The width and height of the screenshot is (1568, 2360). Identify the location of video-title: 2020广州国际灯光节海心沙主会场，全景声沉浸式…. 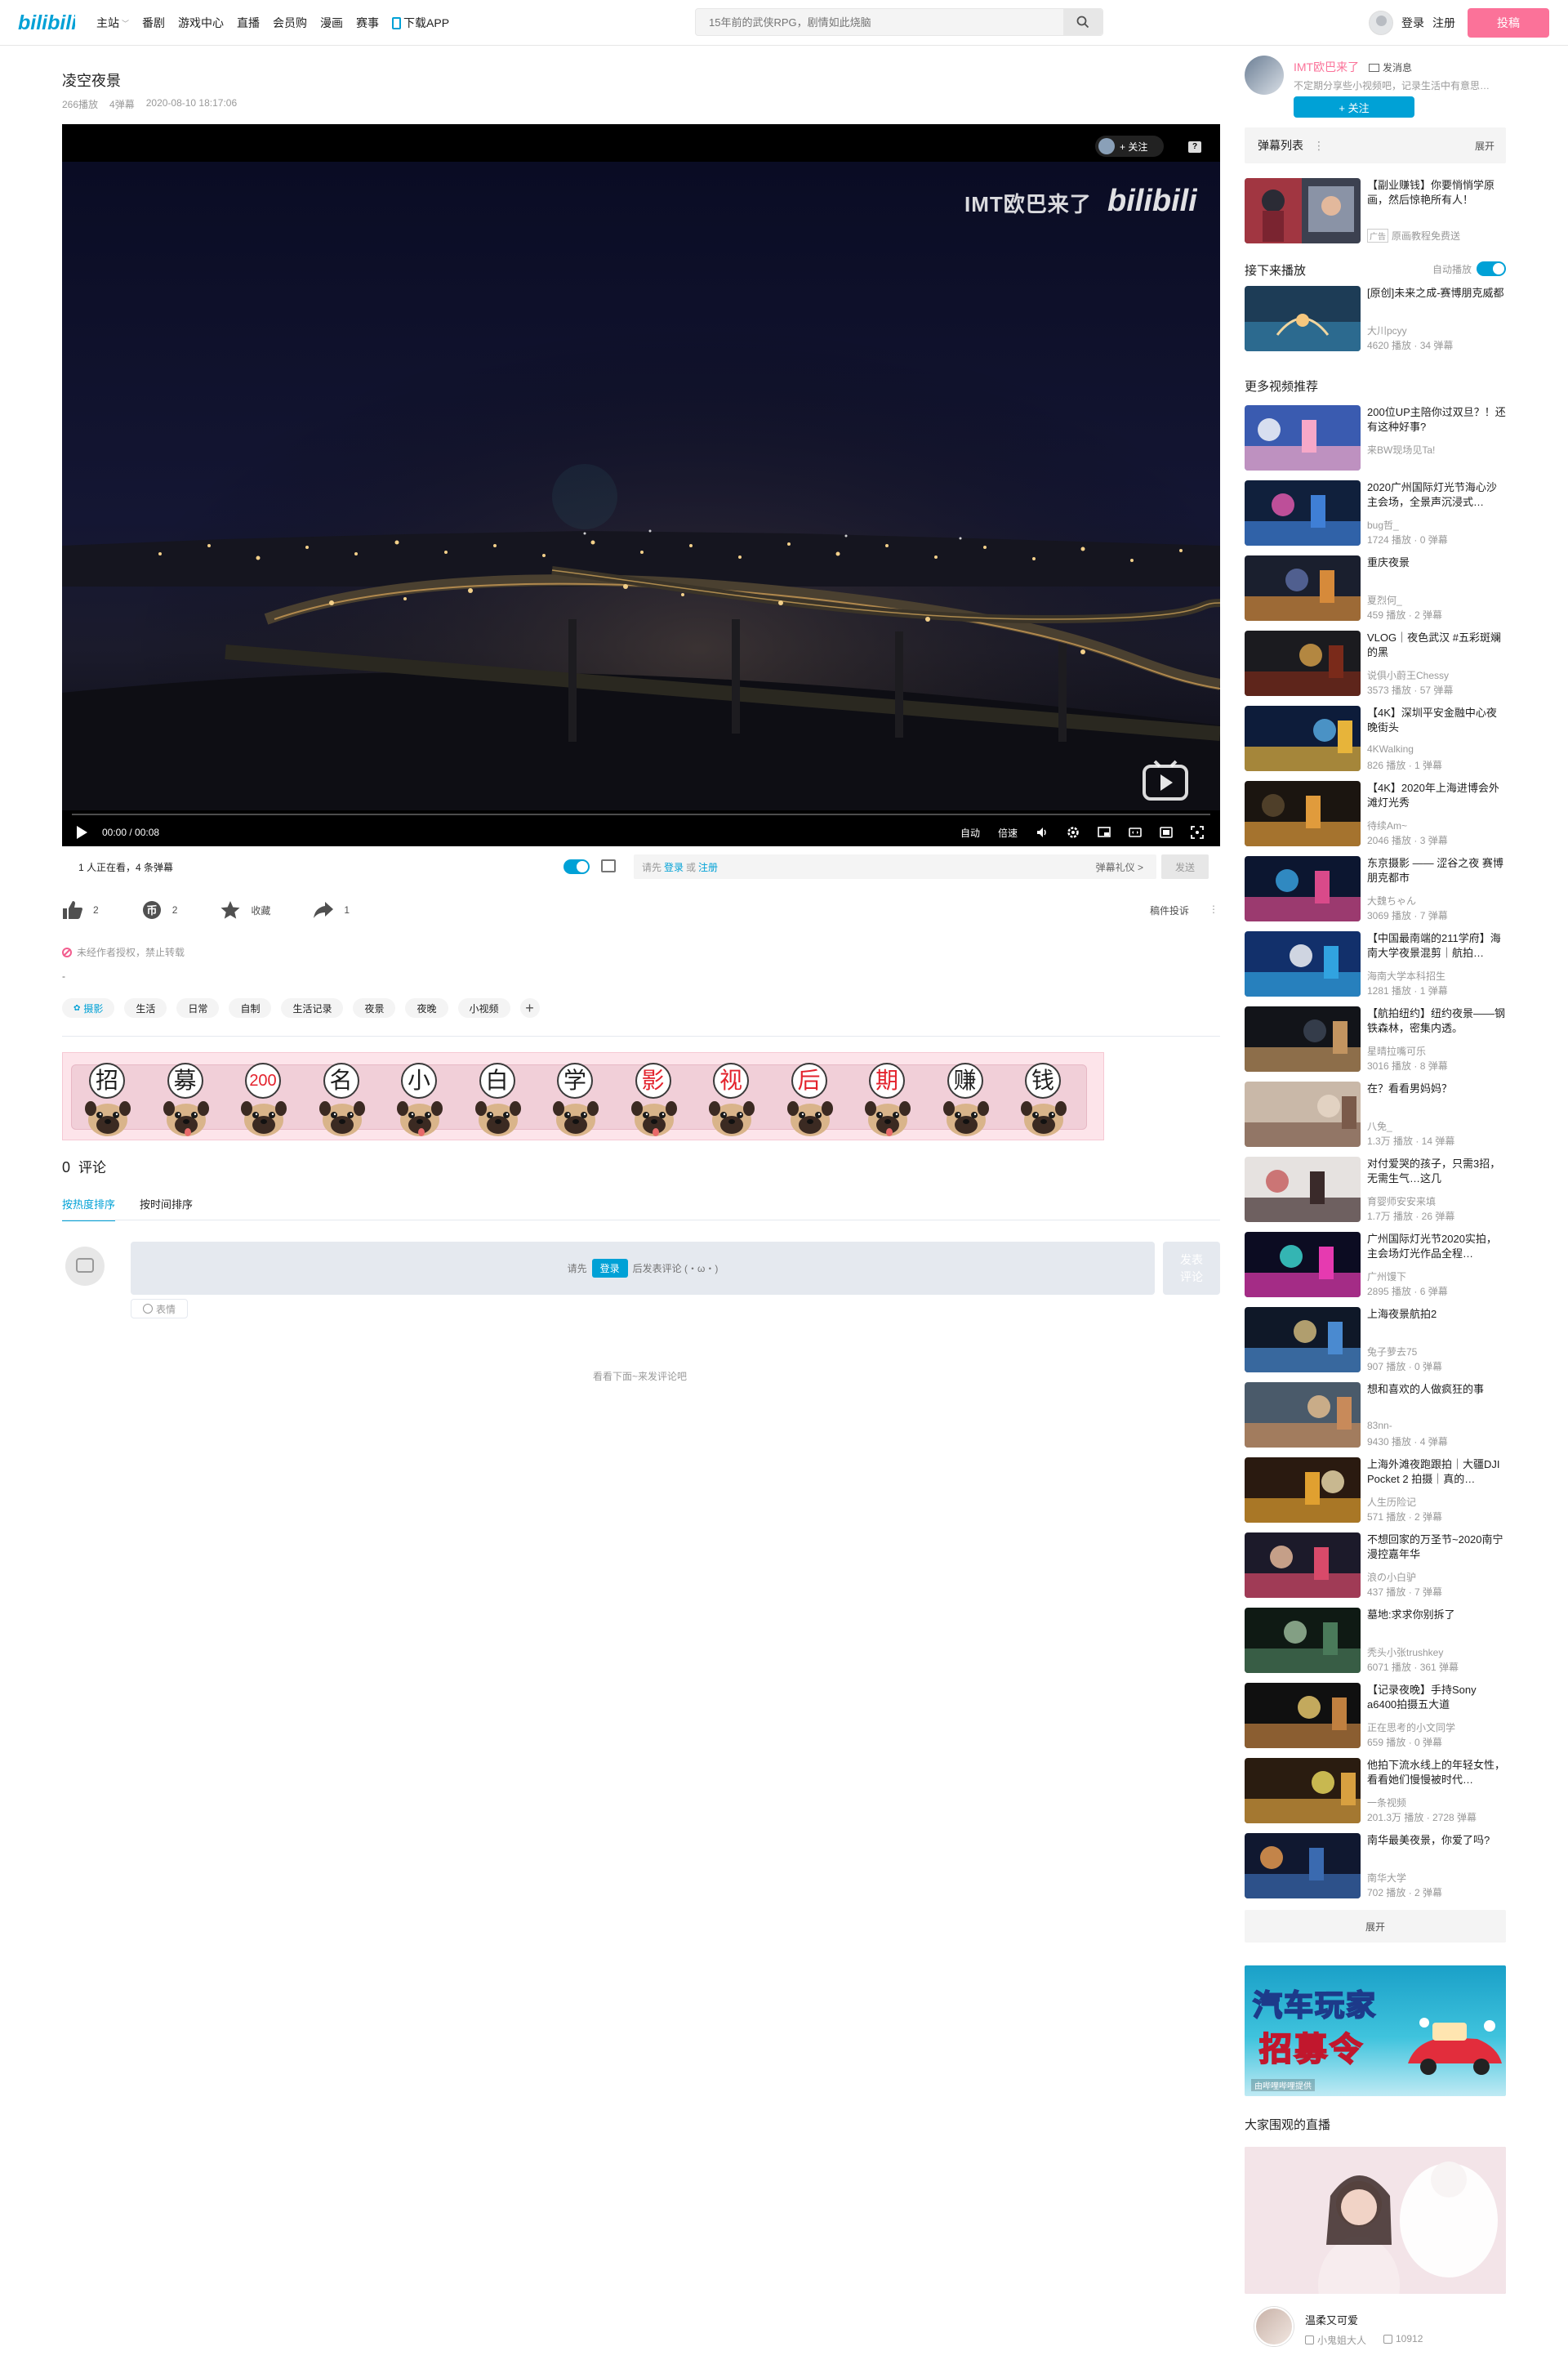
(1436, 495).